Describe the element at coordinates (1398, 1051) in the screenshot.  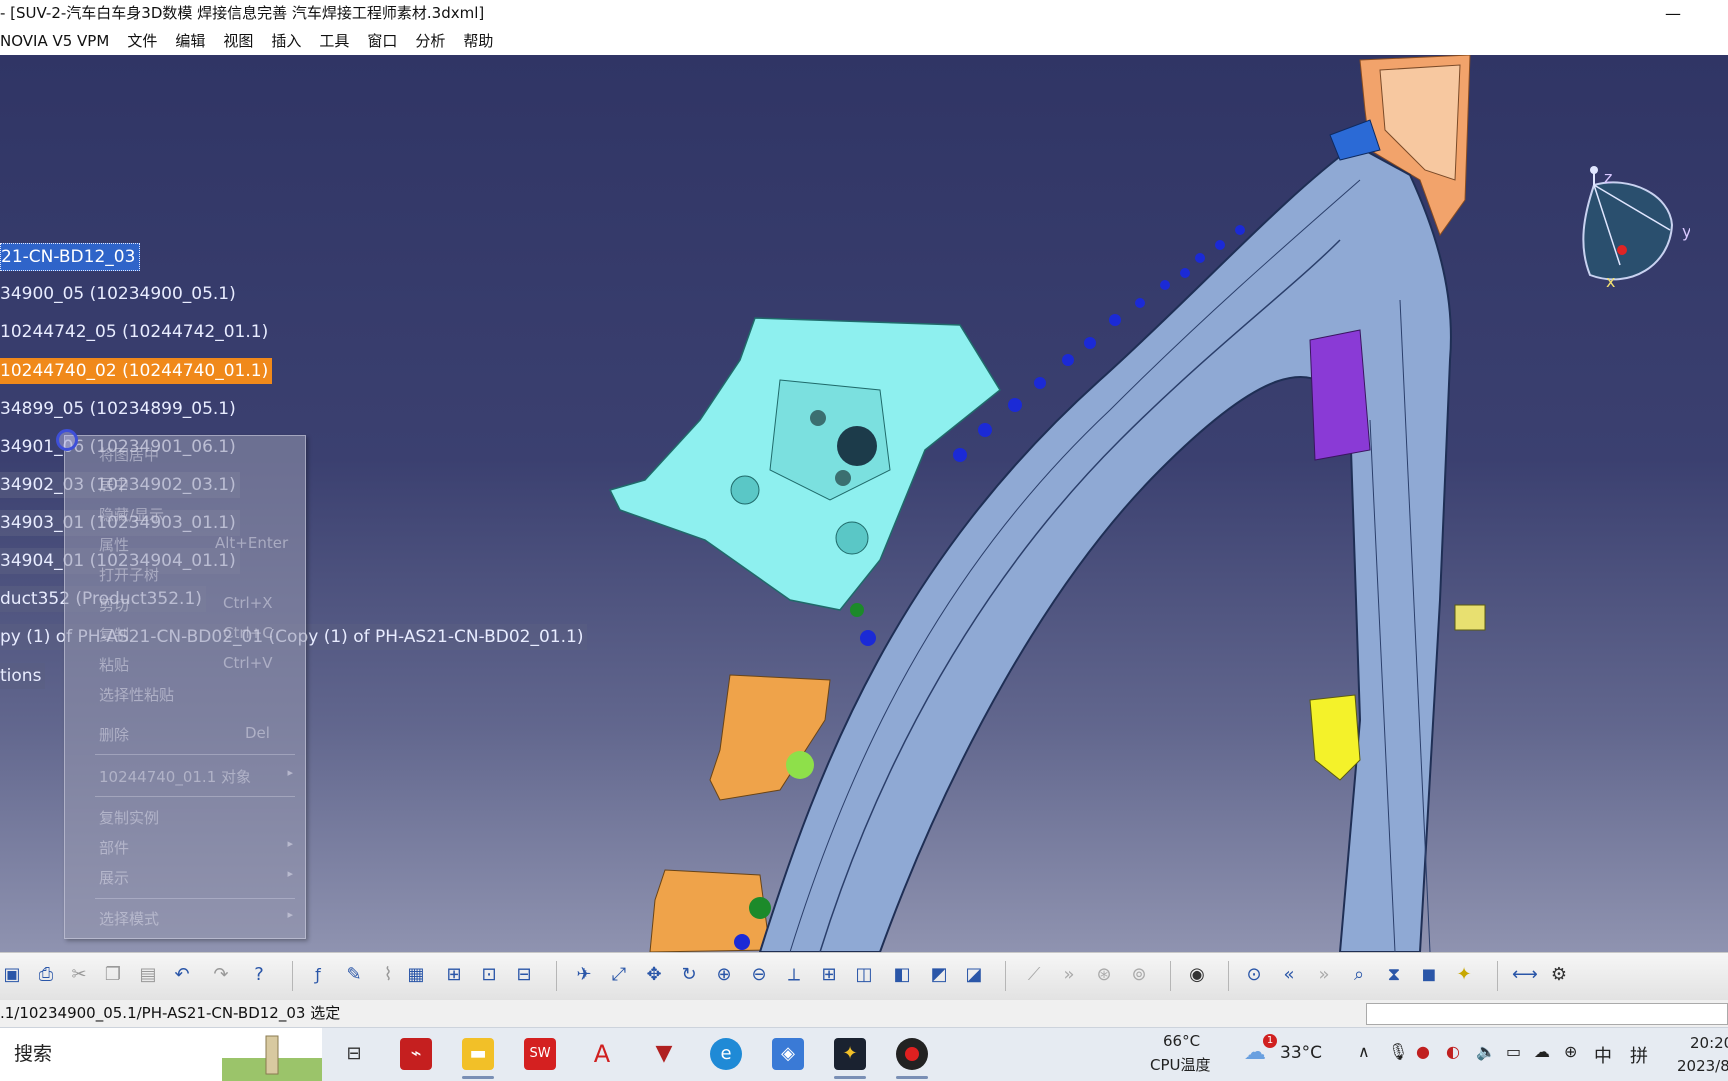
I see `microphone-icon: 🎙` at that location.